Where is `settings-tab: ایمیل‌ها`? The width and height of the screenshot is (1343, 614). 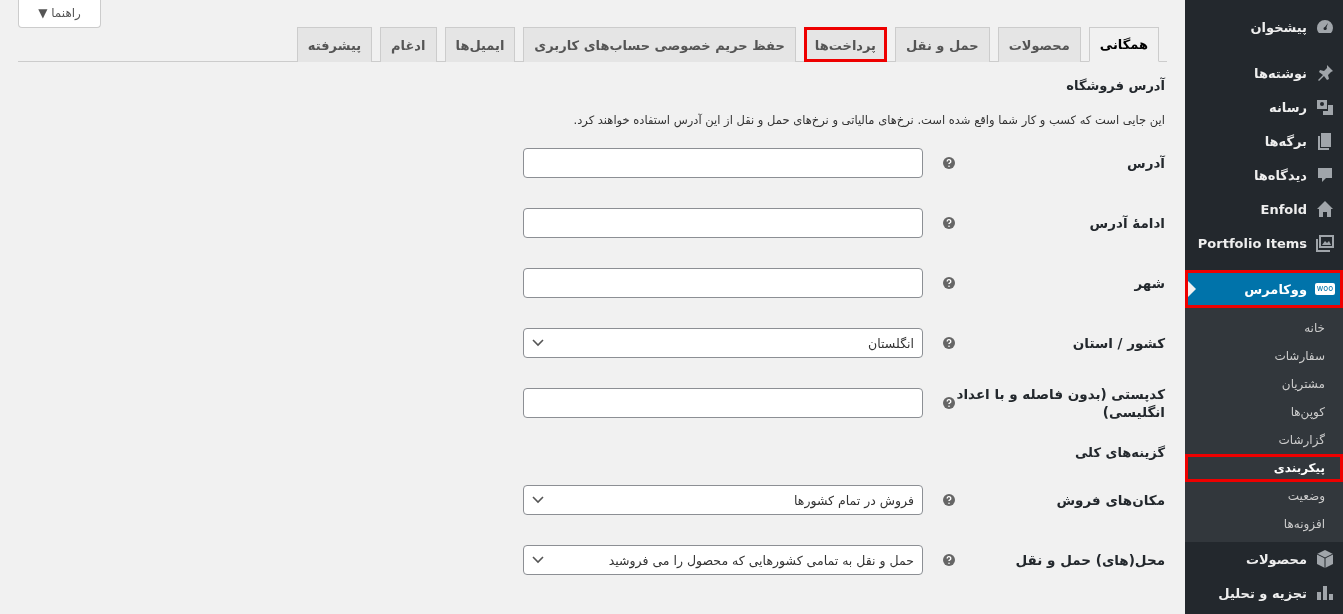
settings-tab: ایمیل‌ها is located at coordinates (480, 44).